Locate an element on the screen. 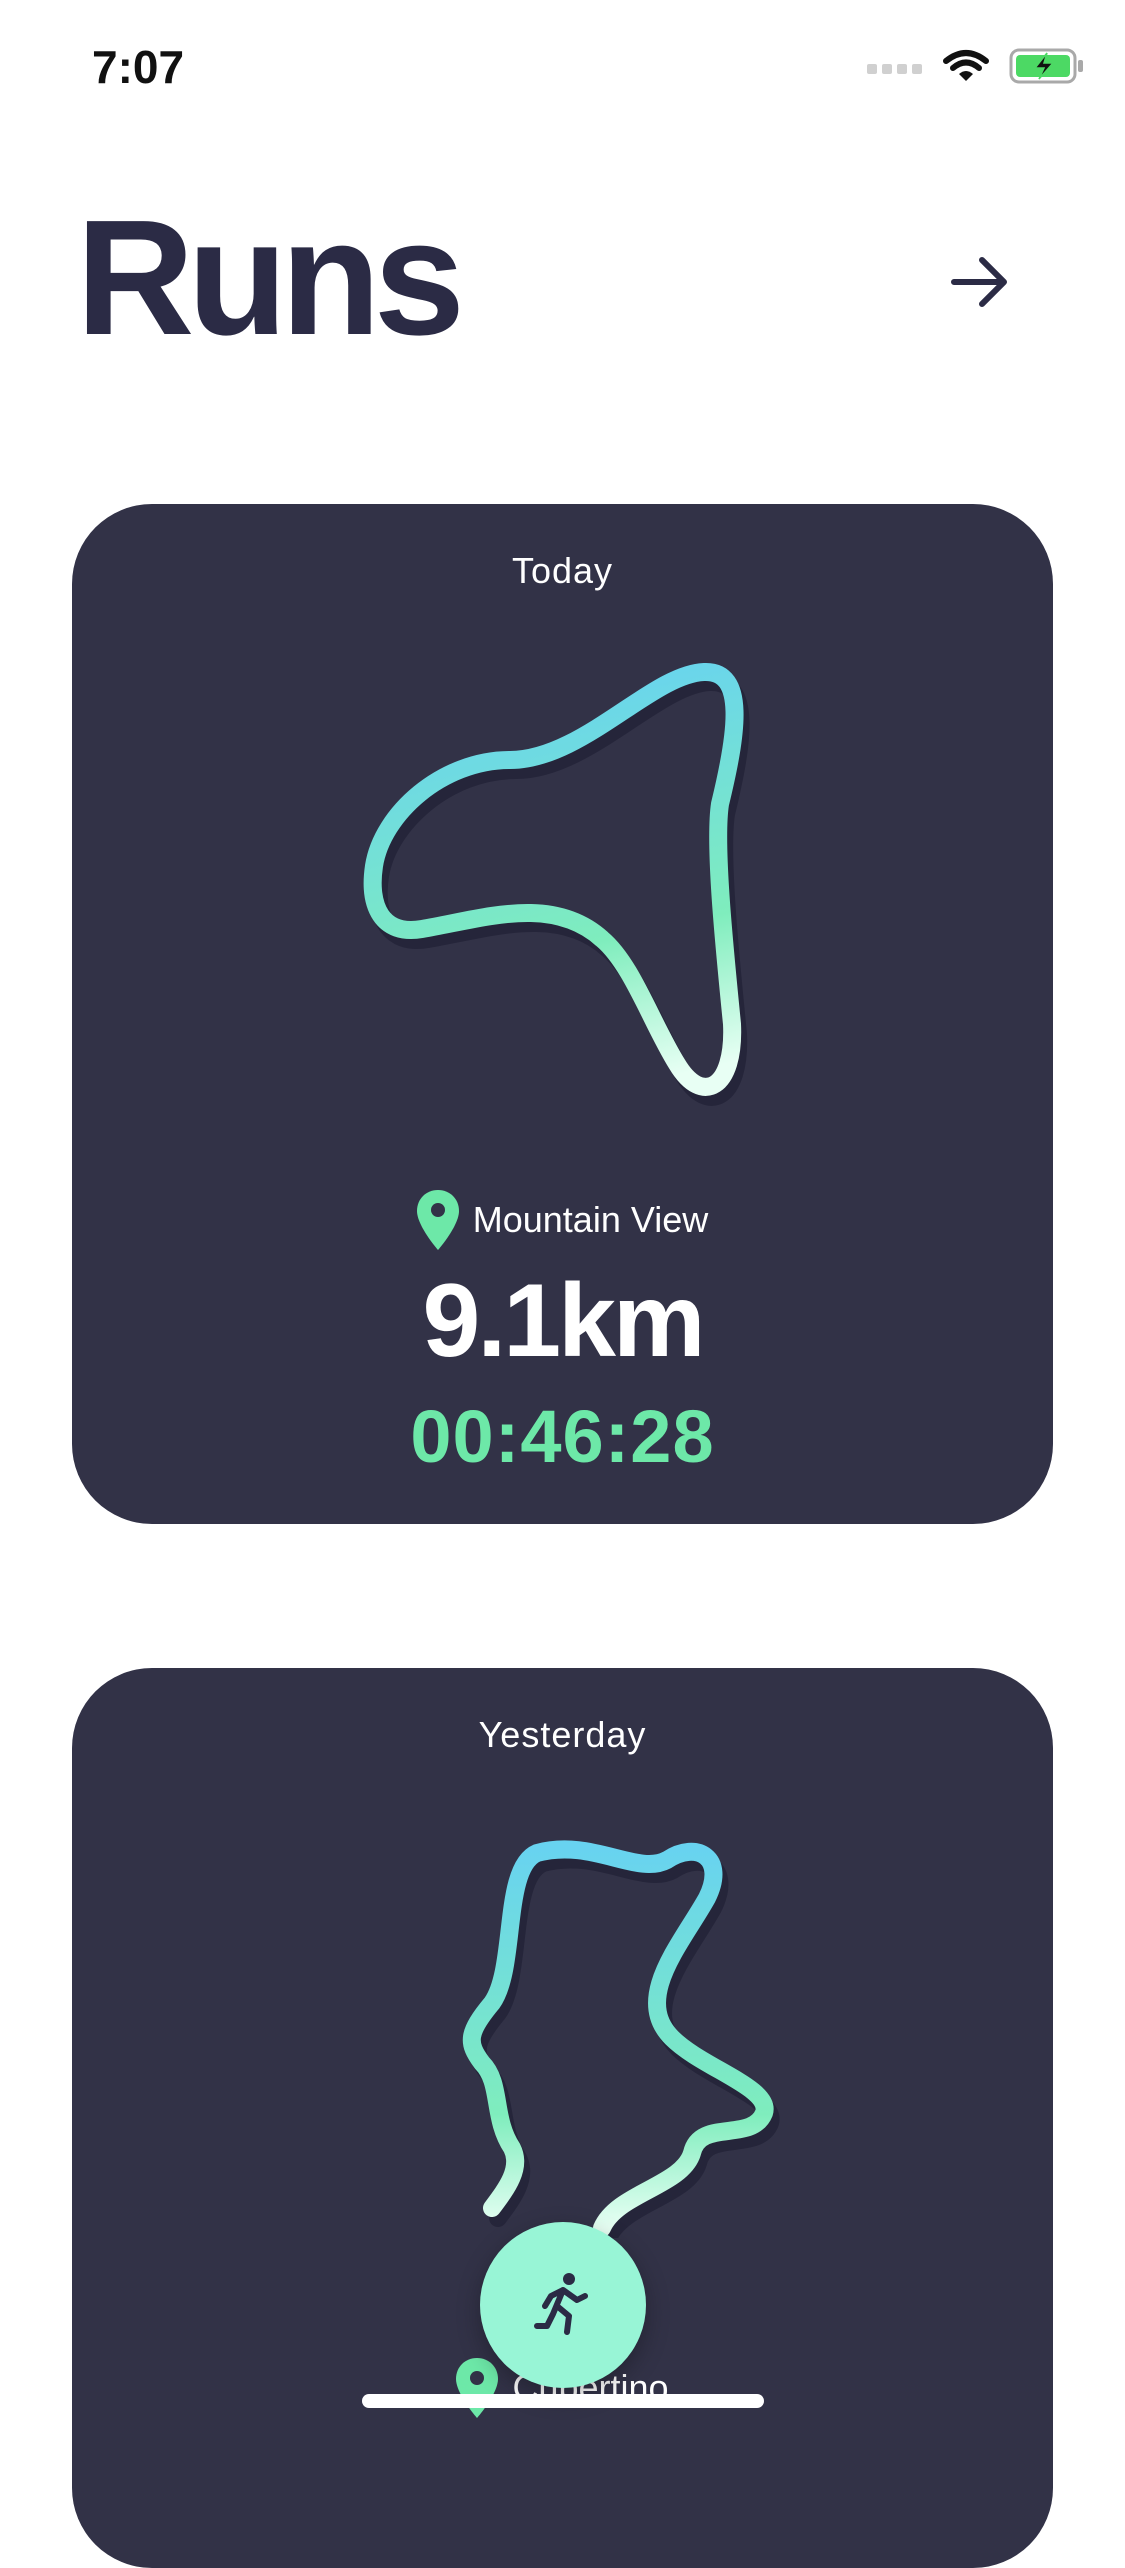  location-name: Mountain View is located at coordinates (590, 1219).